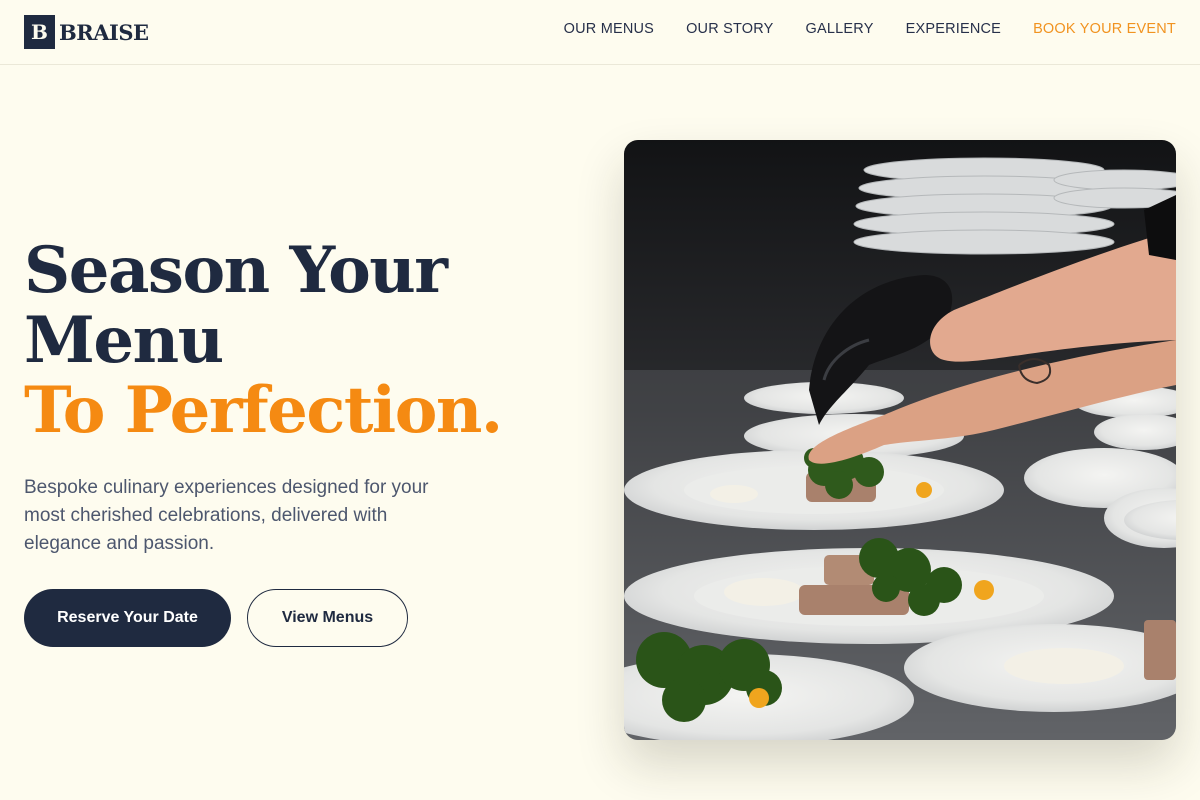 The height and width of the screenshot is (800, 1200). I want to click on nav-link-gallery: GALLERY, so click(840, 29).